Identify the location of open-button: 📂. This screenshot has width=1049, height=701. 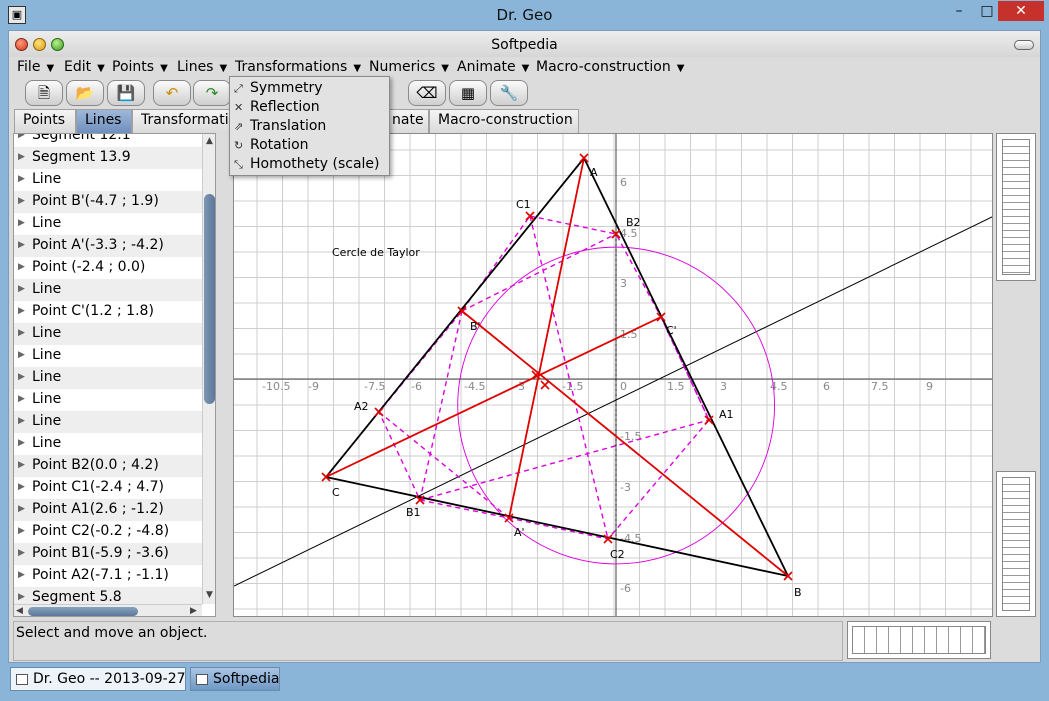
(85, 93).